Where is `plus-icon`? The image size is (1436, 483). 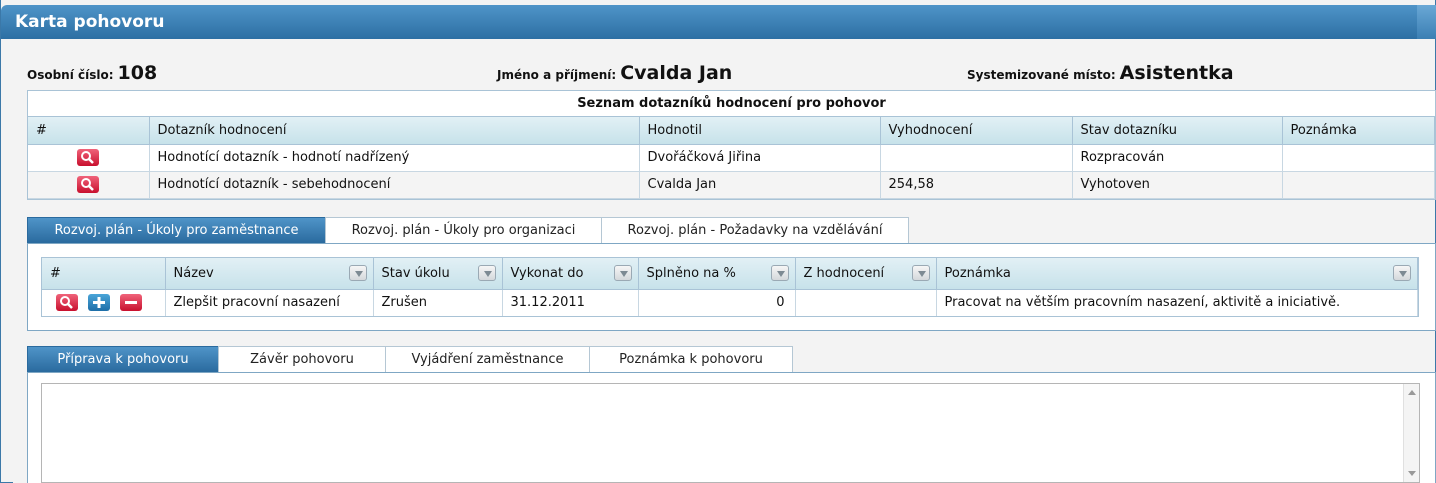 plus-icon is located at coordinates (99, 303).